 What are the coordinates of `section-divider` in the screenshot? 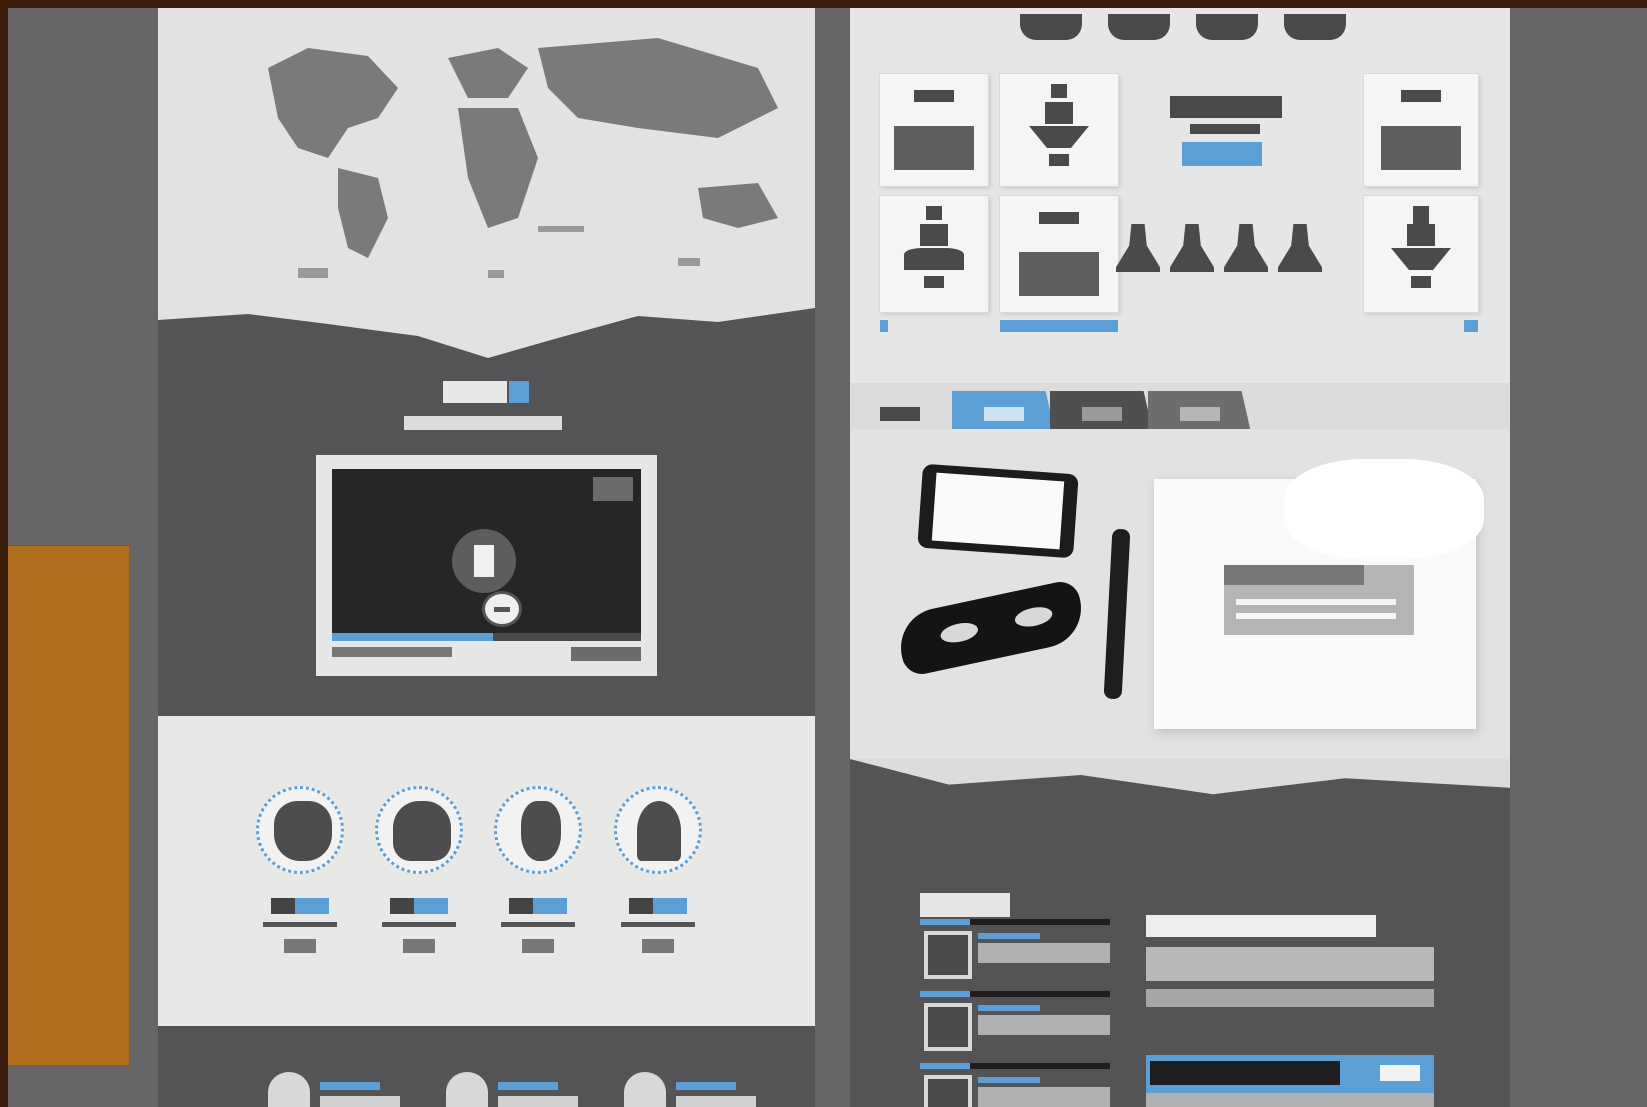 It's located at (1180, 791).